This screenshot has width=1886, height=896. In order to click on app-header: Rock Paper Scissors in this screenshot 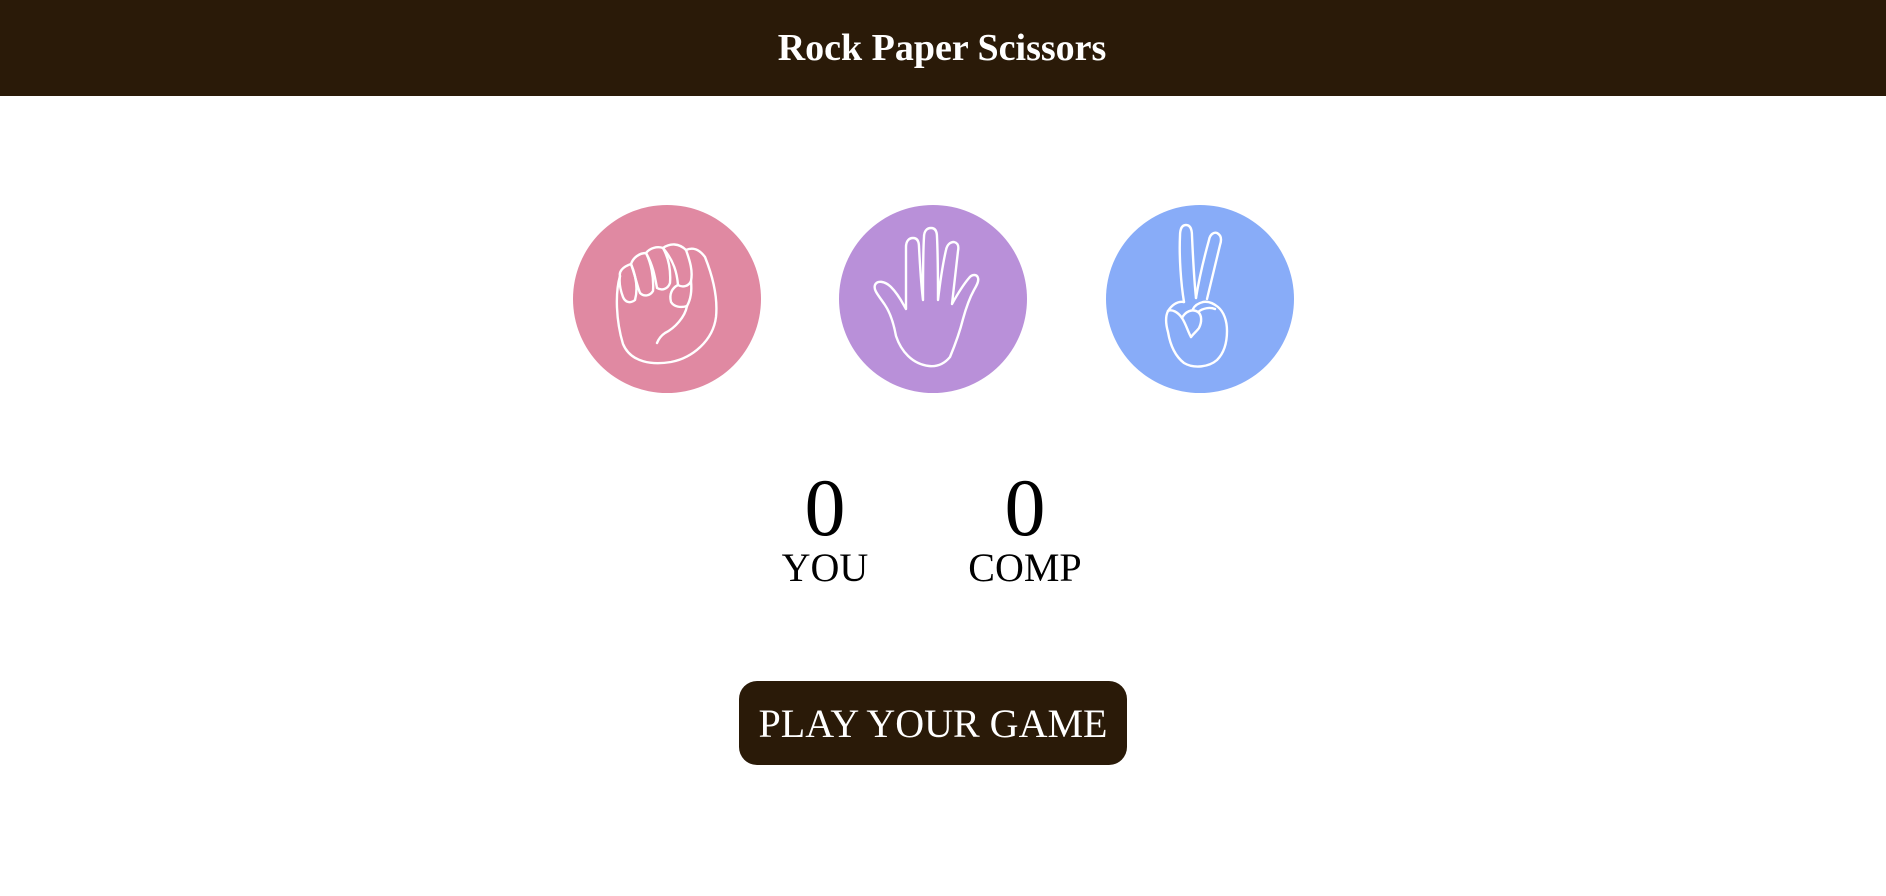, I will do `click(943, 48)`.